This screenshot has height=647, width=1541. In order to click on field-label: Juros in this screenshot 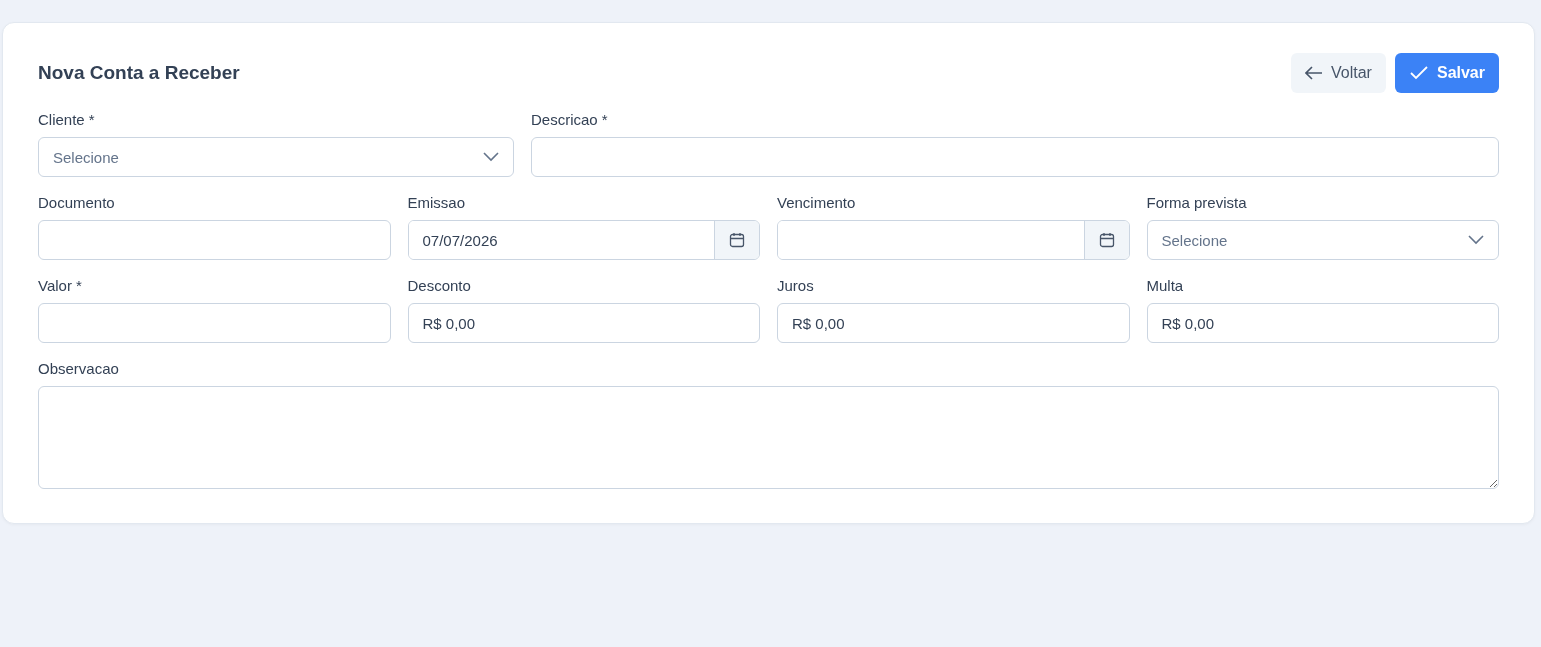, I will do `click(795, 285)`.